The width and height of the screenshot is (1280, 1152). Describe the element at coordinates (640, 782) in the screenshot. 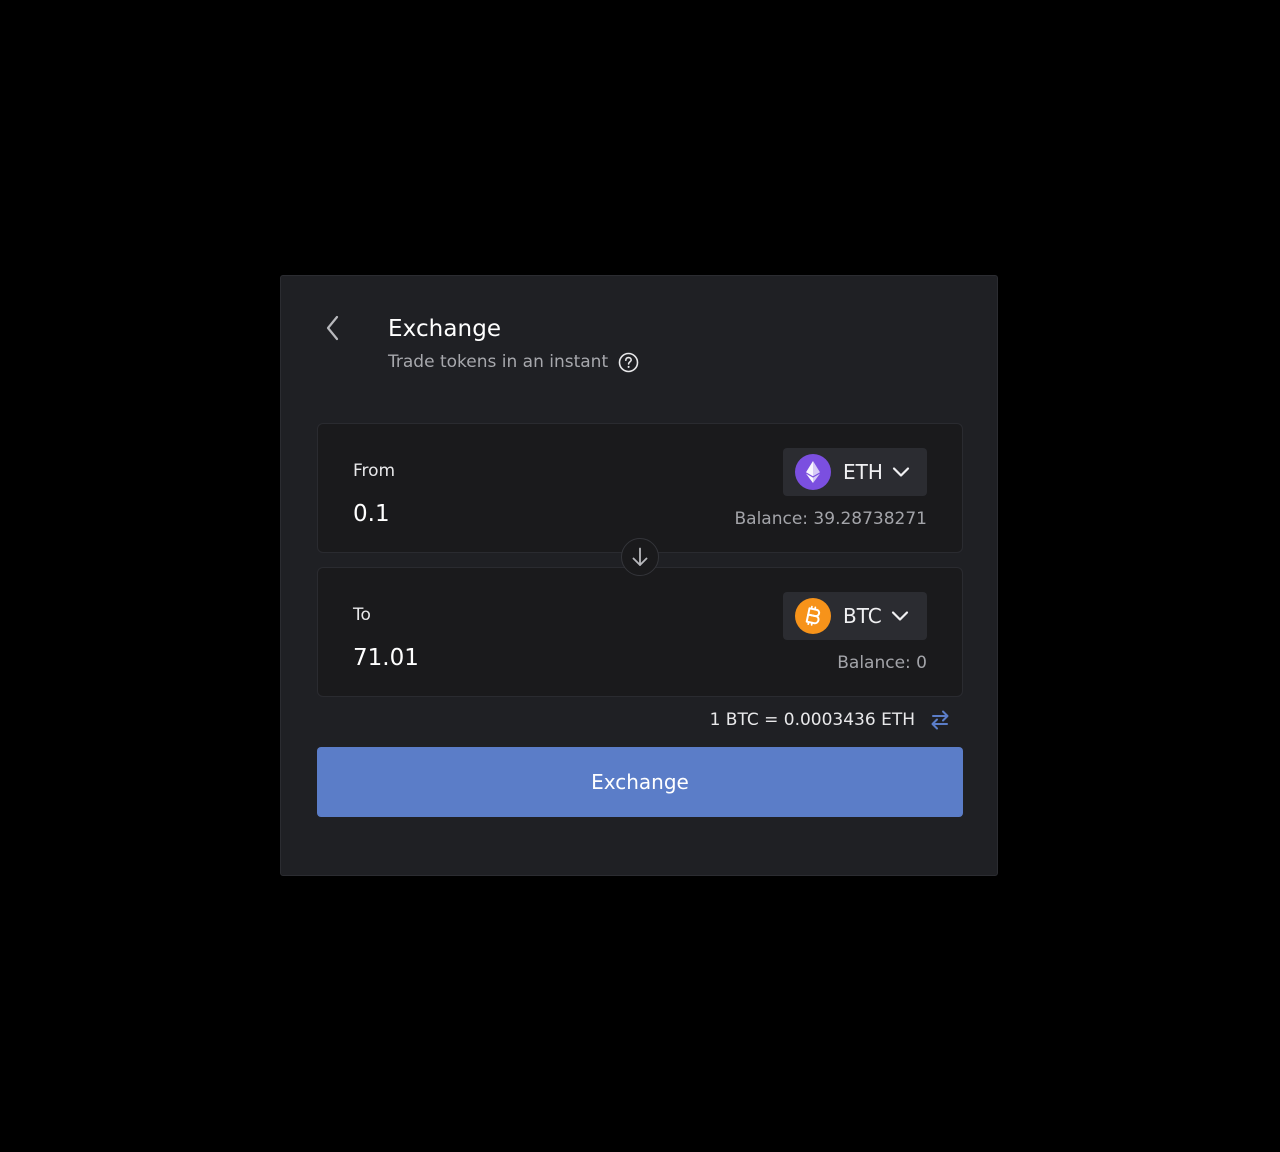

I see `exchange-button: Exchange` at that location.